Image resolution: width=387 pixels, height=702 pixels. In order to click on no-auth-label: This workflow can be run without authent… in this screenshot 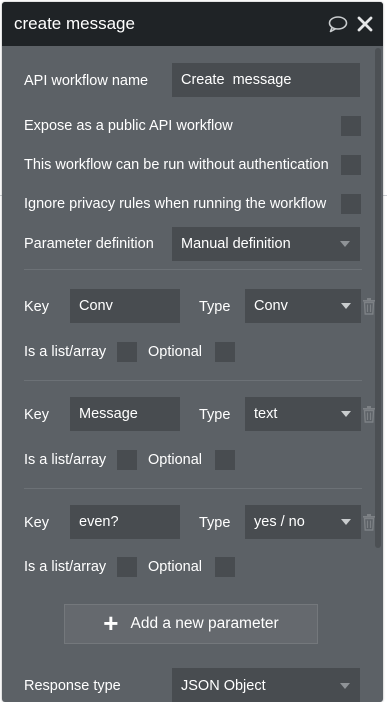, I will do `click(176, 165)`.